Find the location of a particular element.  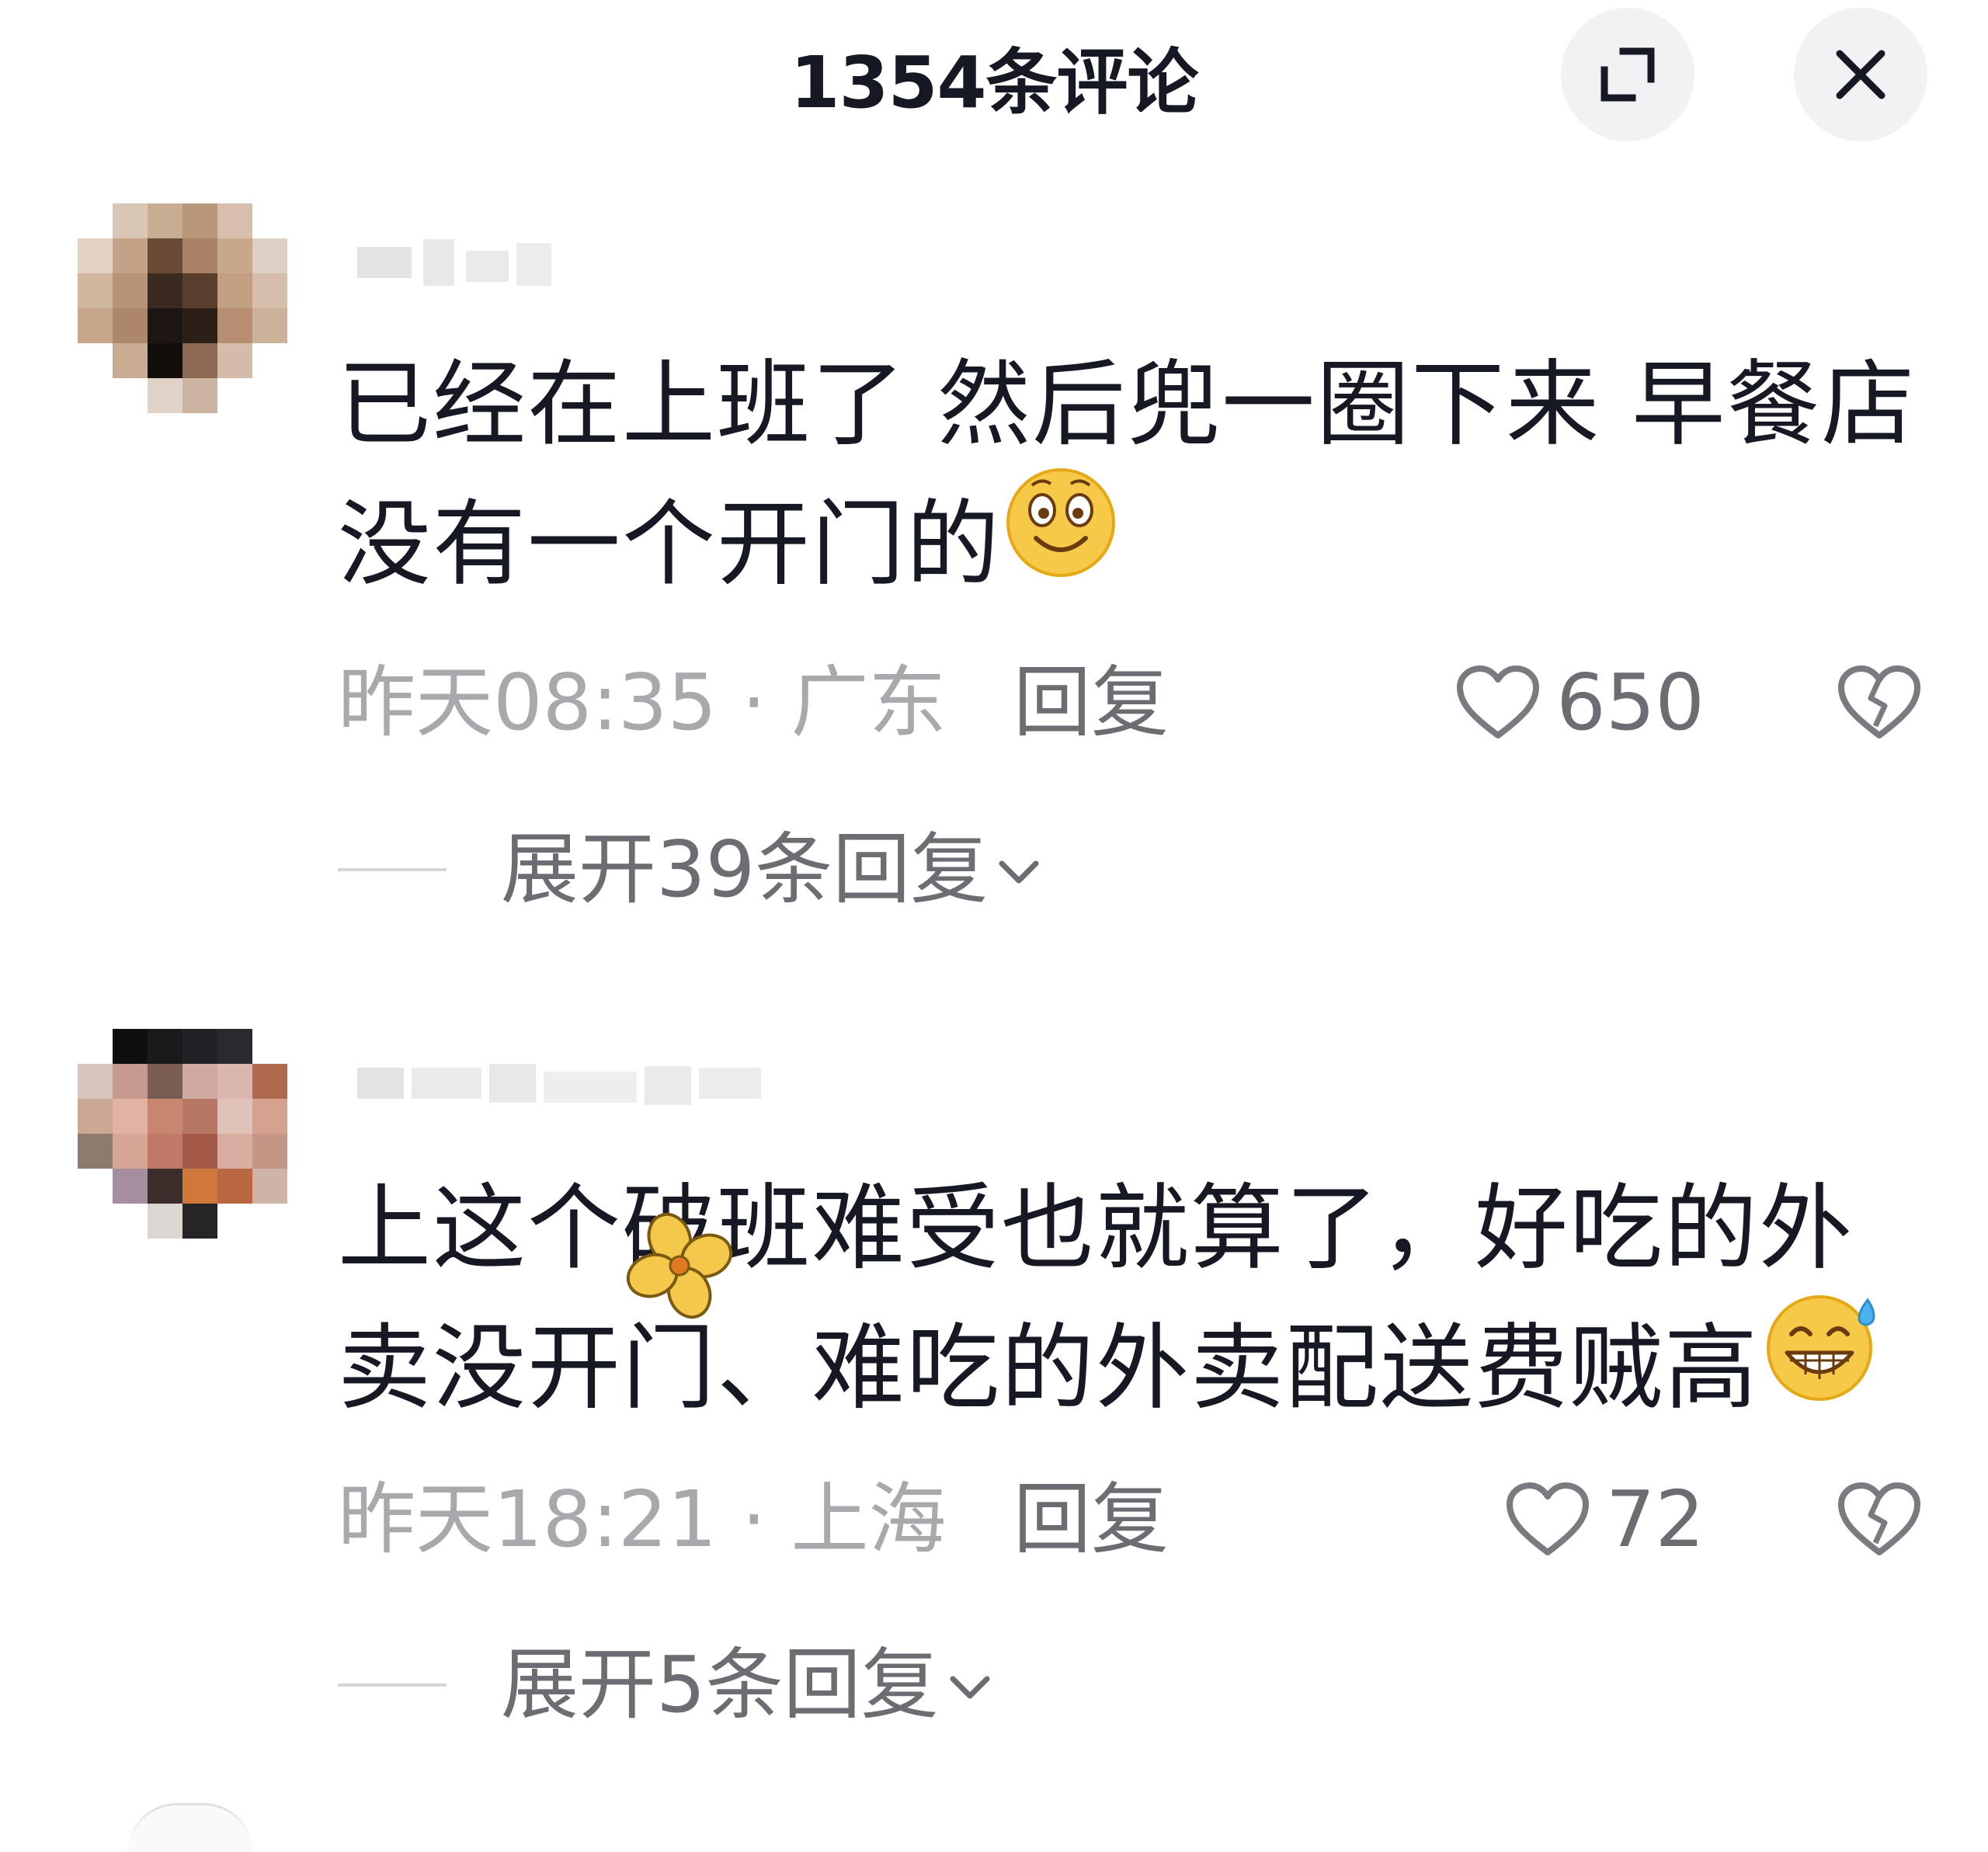

comment-text: 已经在上班了 然后兜一圈下来 早餐店没有一个开门的 is located at coordinates (1138, 476).